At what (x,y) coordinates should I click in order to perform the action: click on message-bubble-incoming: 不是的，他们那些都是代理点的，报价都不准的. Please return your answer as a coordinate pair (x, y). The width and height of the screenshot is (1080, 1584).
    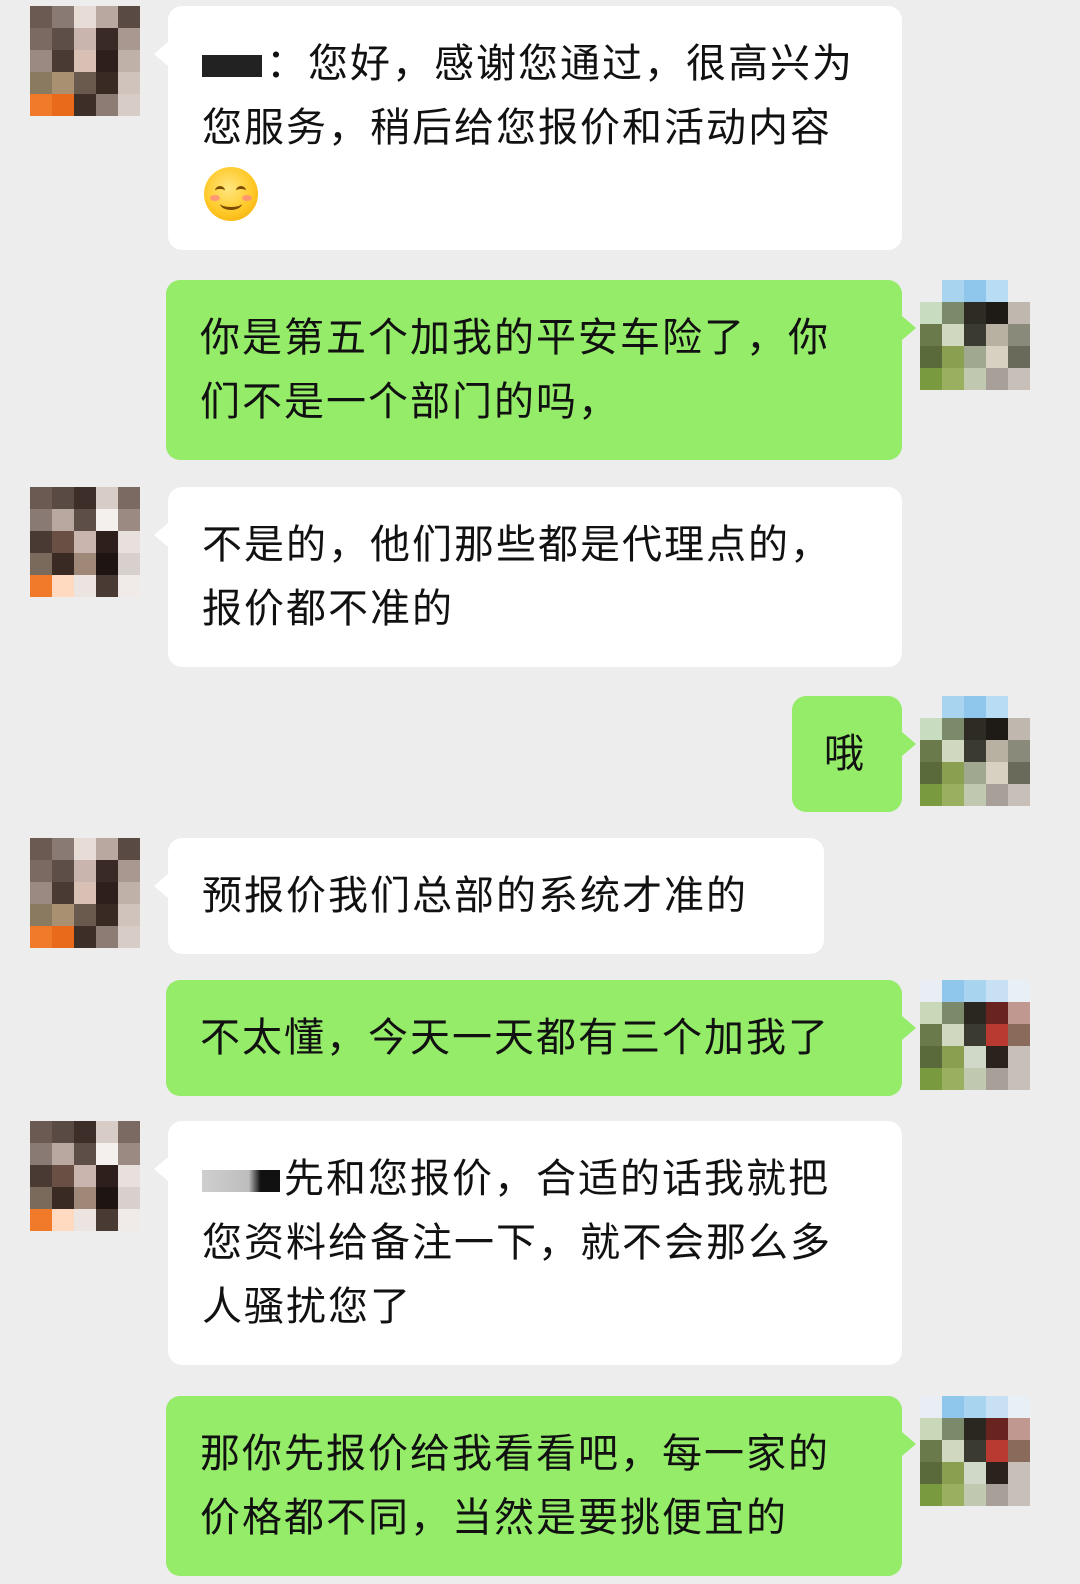
    Looking at the image, I should click on (528, 577).